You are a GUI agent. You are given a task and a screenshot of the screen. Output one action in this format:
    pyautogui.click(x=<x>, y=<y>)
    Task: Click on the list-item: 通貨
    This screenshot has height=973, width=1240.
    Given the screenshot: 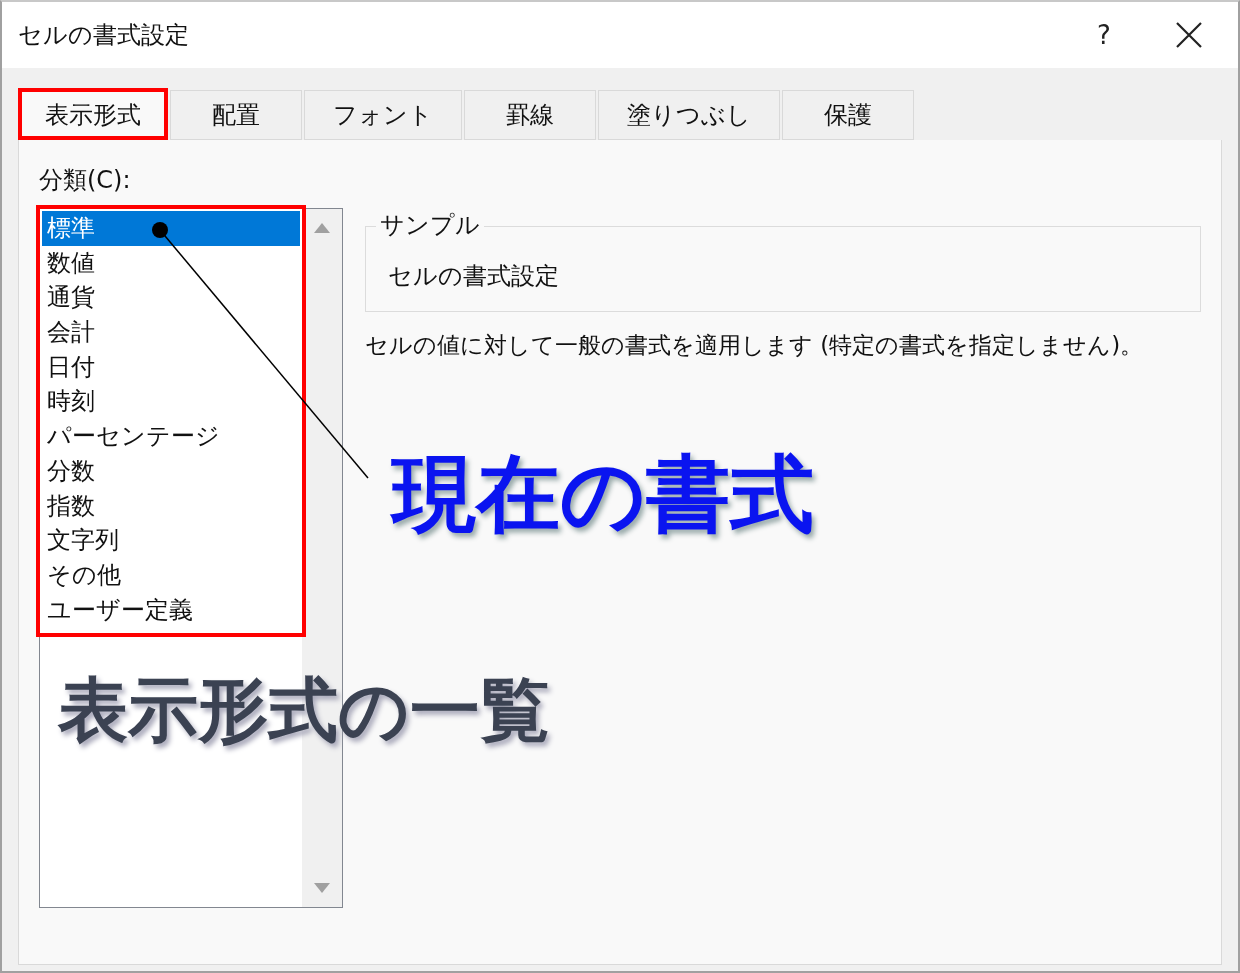 What is the action you would take?
    pyautogui.click(x=171, y=298)
    